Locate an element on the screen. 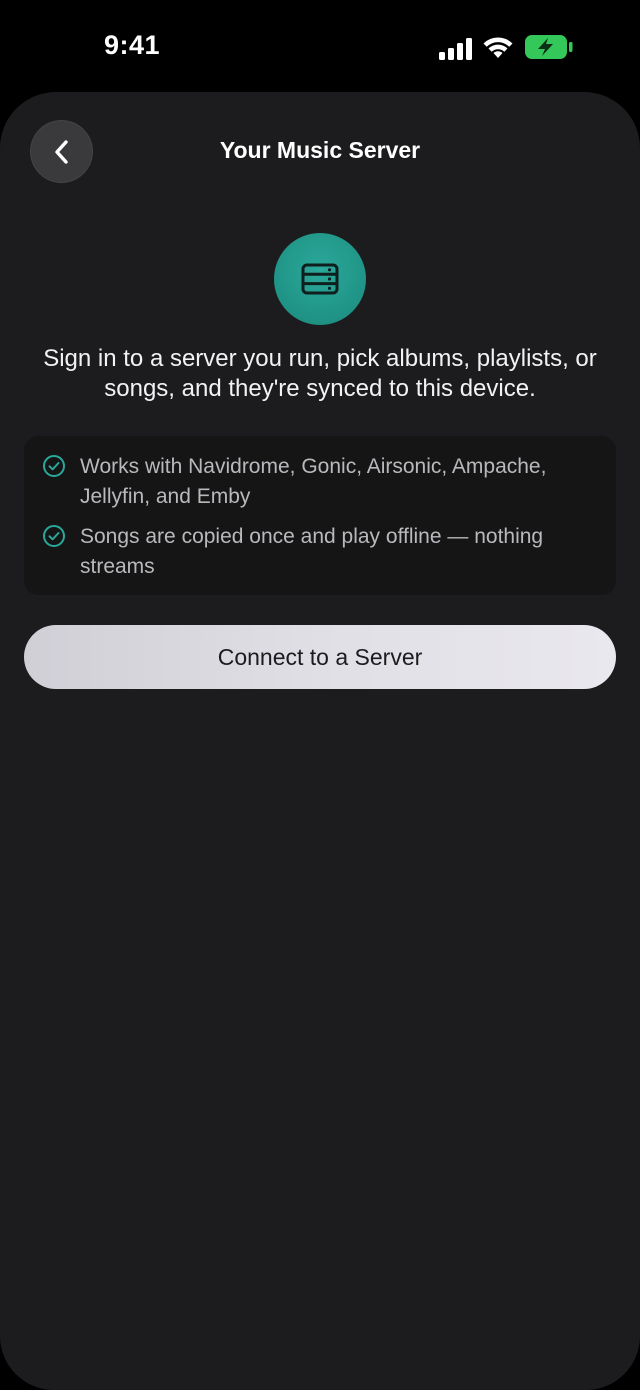 The width and height of the screenshot is (640, 1390). server-badge is located at coordinates (320, 279).